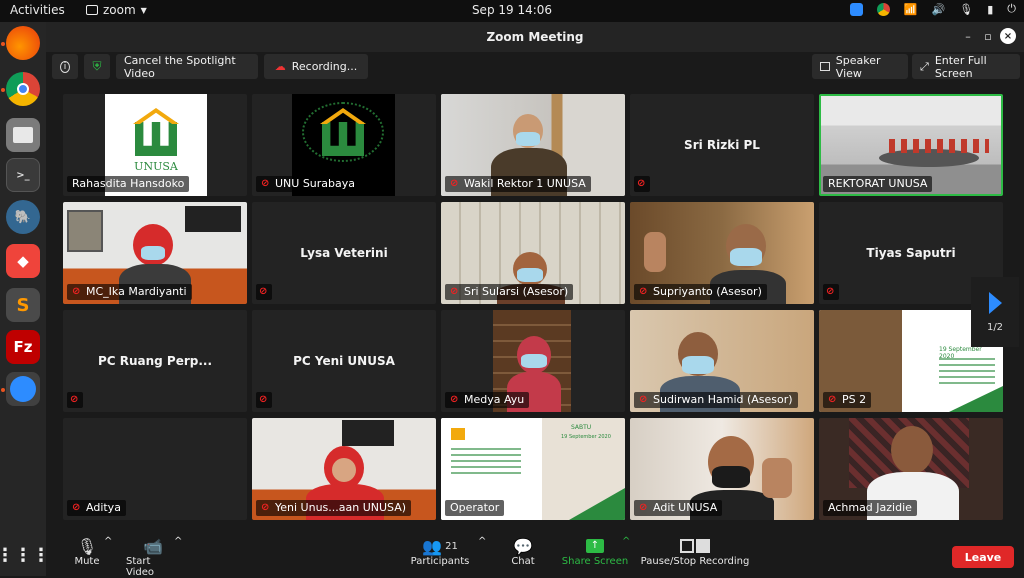 This screenshot has width=1024, height=578. What do you see at coordinates (23, 305) in the screenshot?
I see `sublime-icon: S` at bounding box center [23, 305].